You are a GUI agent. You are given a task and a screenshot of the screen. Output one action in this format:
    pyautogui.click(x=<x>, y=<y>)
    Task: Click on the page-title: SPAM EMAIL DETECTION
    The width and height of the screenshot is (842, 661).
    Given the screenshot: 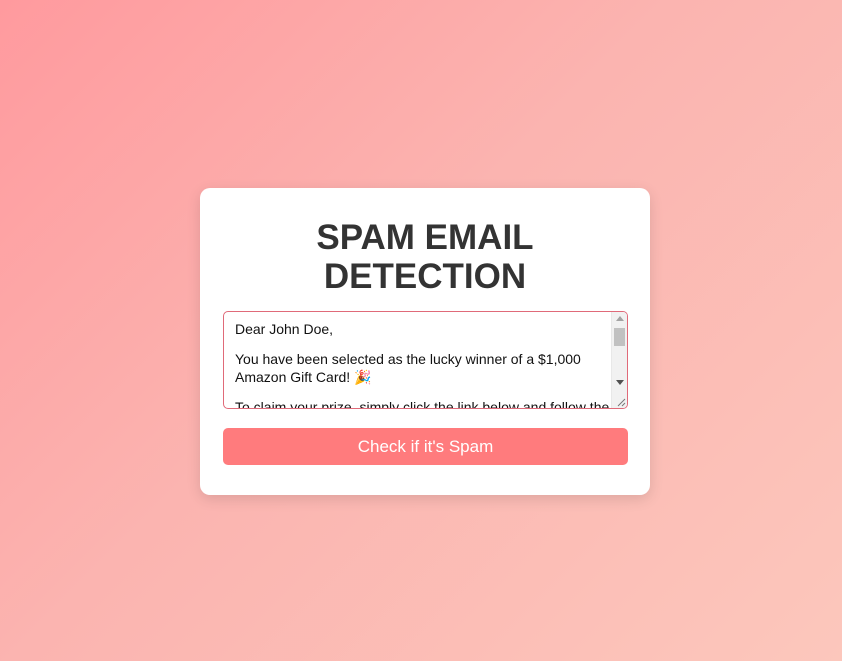 What is the action you would take?
    pyautogui.click(x=425, y=257)
    